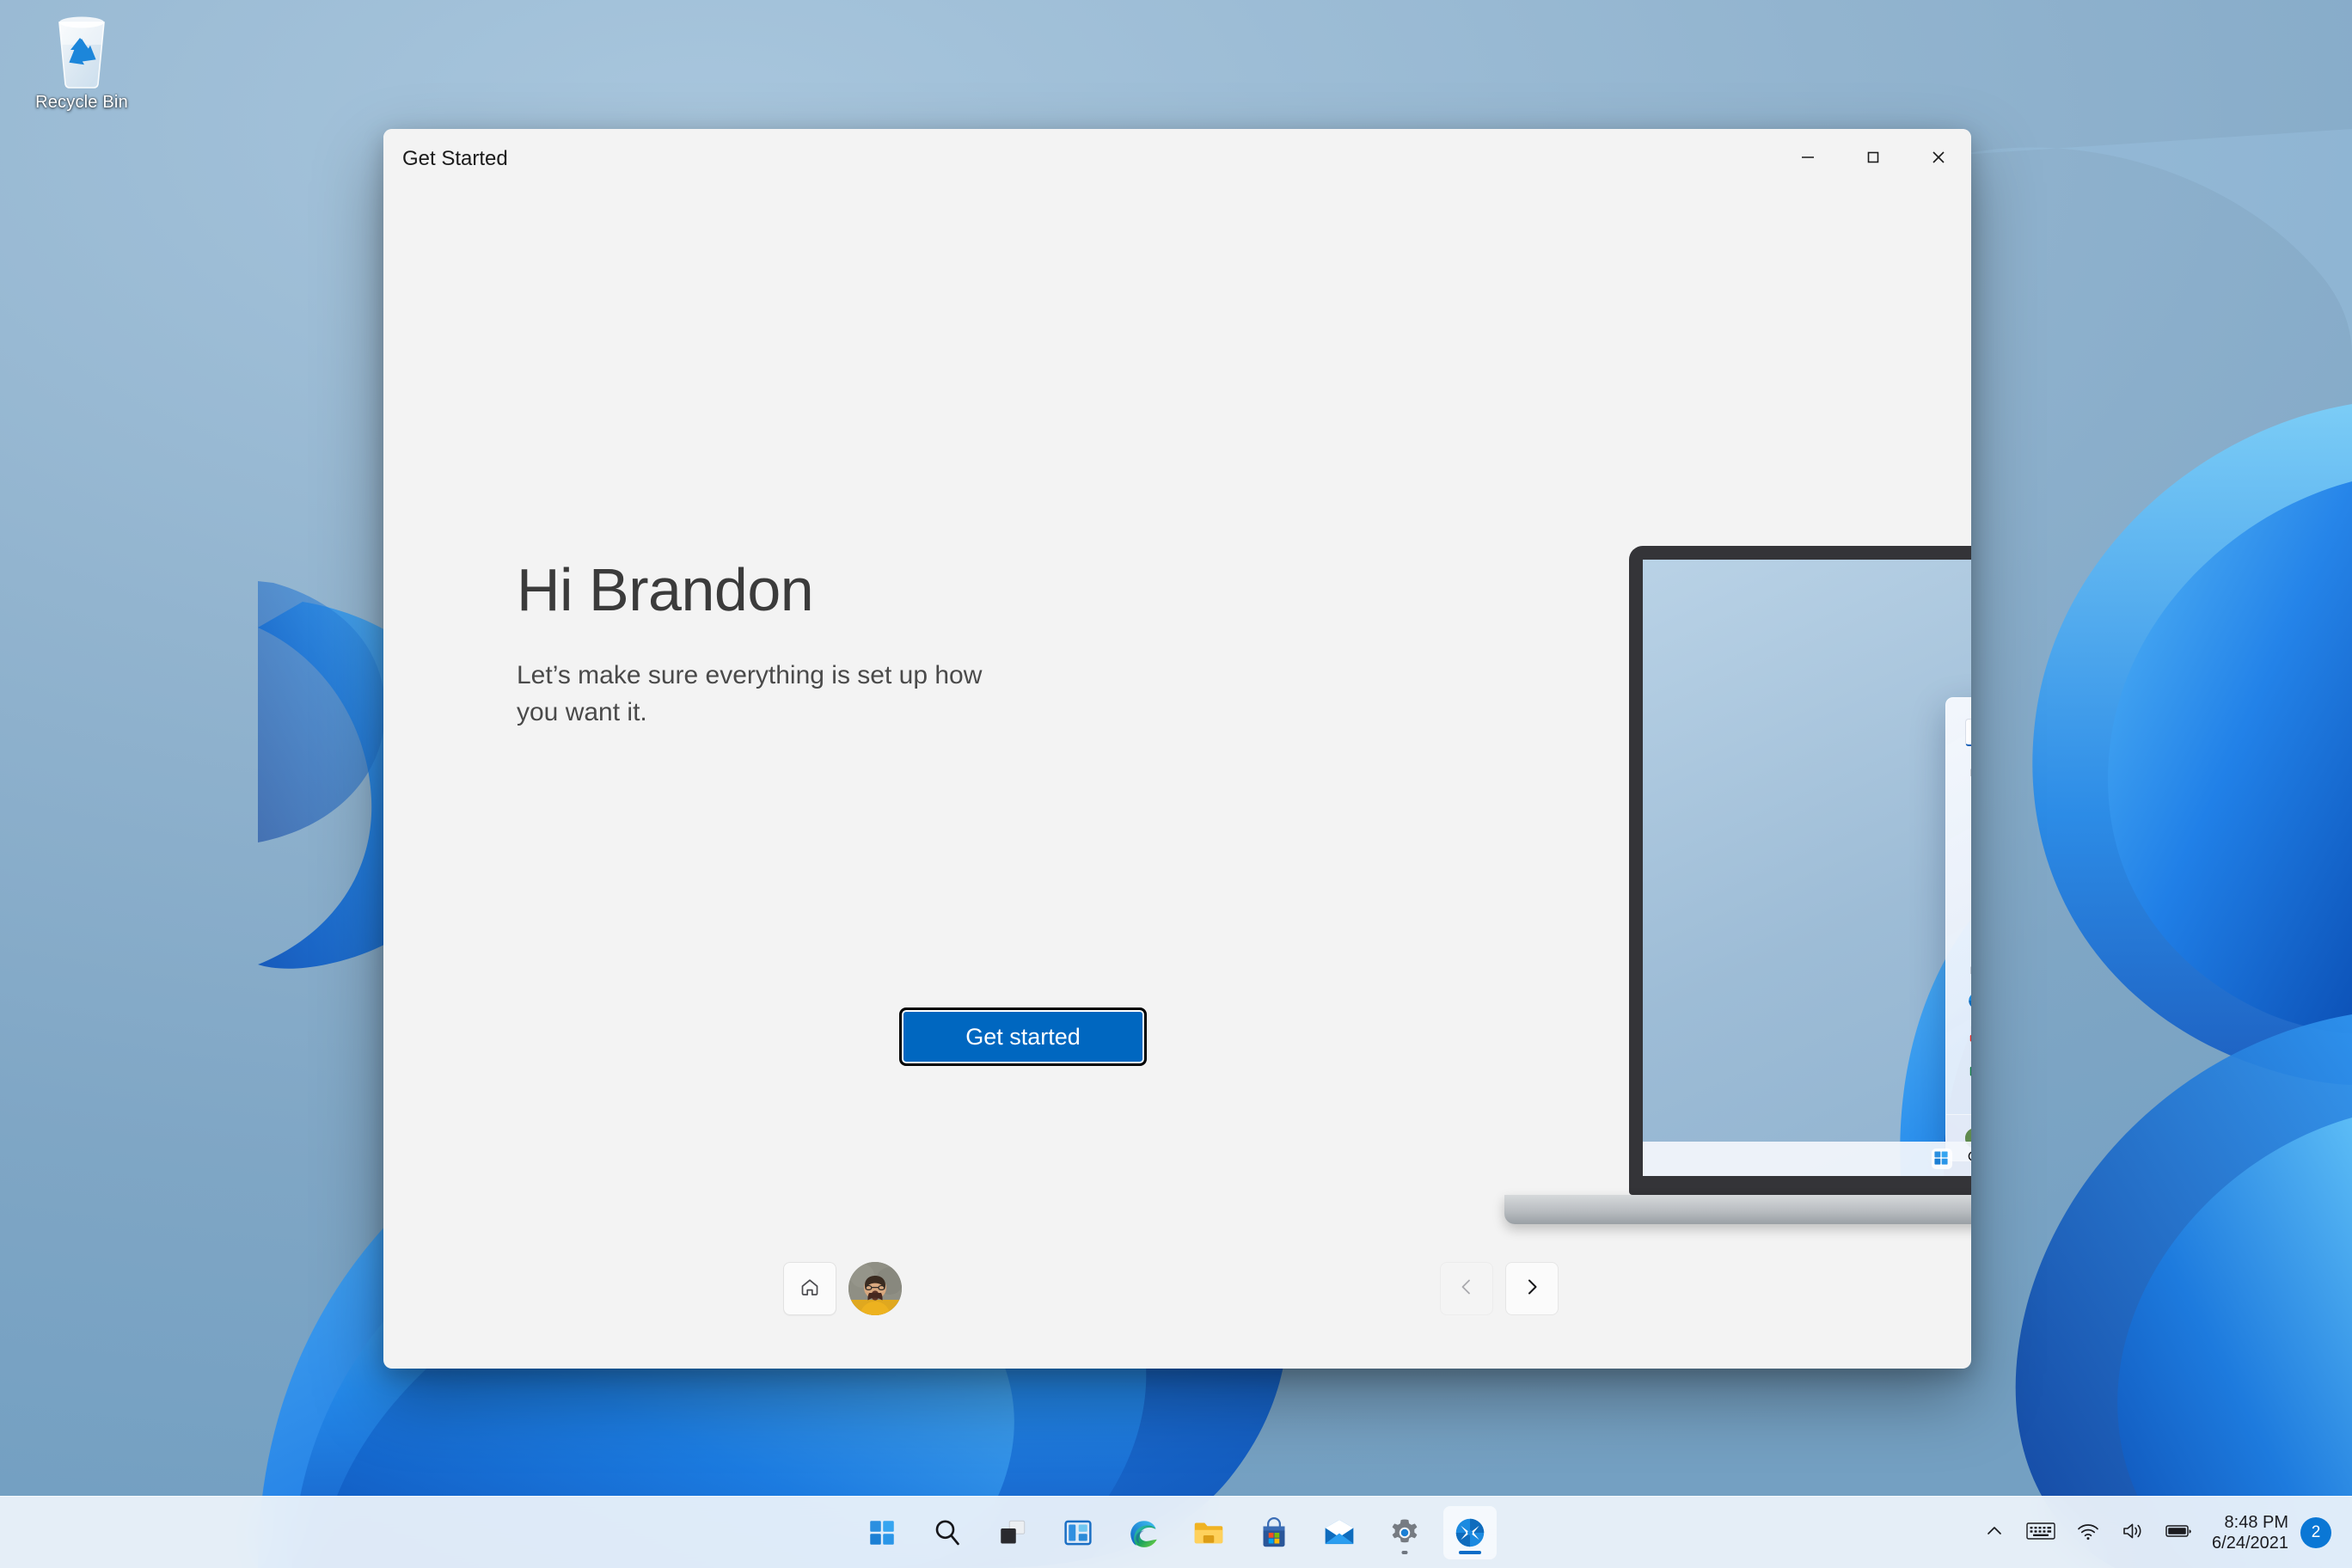  Describe the element at coordinates (455, 158) in the screenshot. I see `window-title: Get Started` at that location.